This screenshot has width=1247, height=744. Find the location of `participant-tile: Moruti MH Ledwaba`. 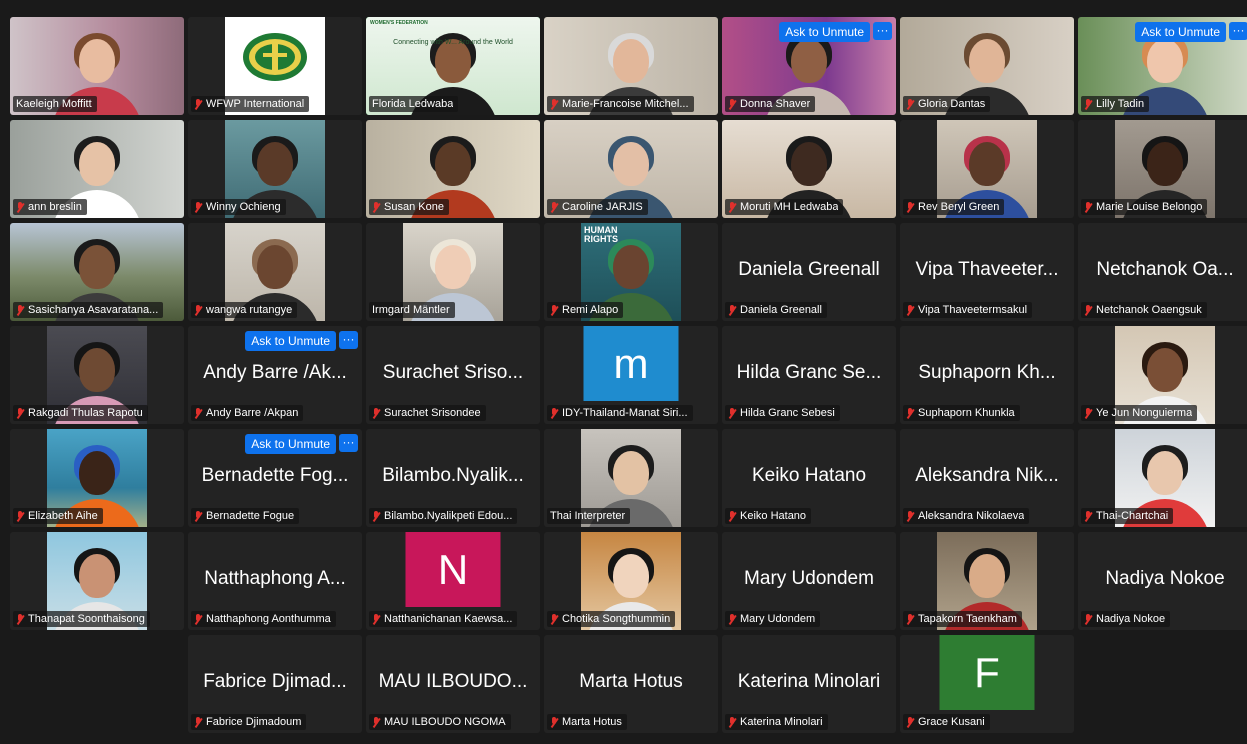

participant-tile: Moruti MH Ledwaba is located at coordinates (809, 169).